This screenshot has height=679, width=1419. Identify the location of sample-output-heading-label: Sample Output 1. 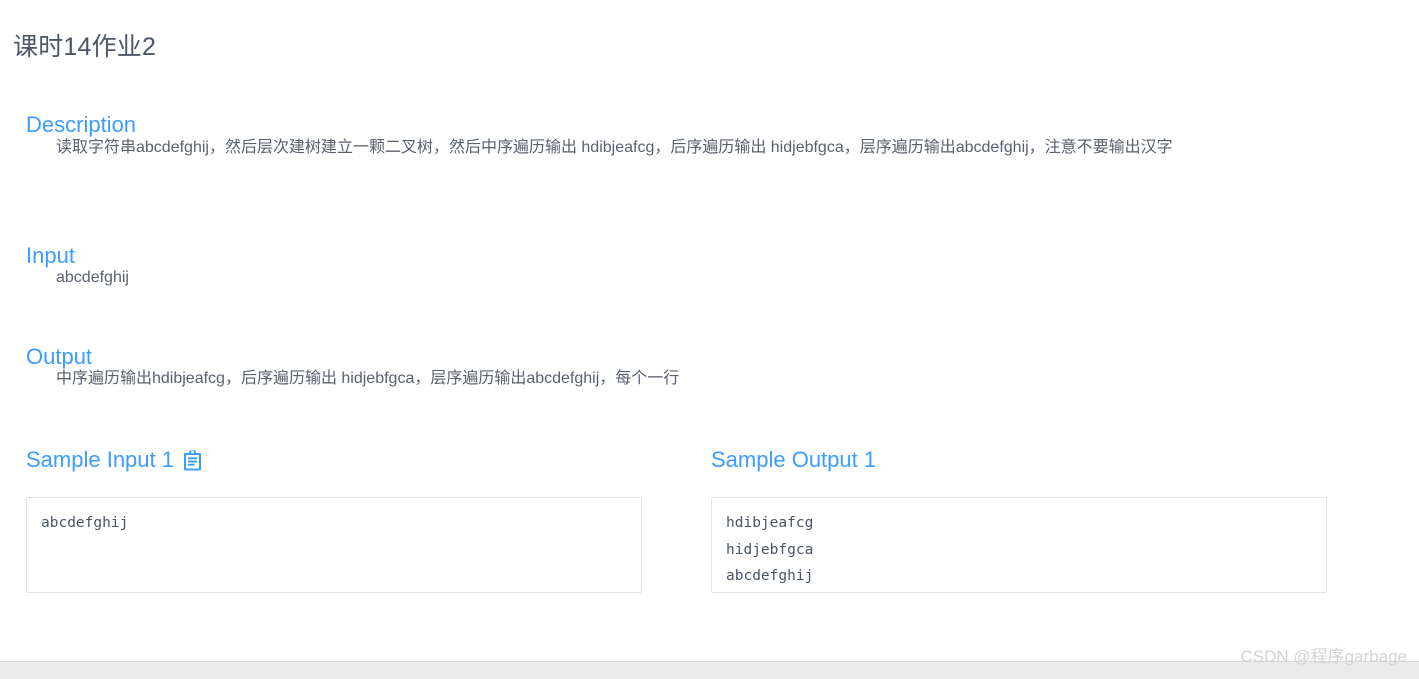
(794, 459).